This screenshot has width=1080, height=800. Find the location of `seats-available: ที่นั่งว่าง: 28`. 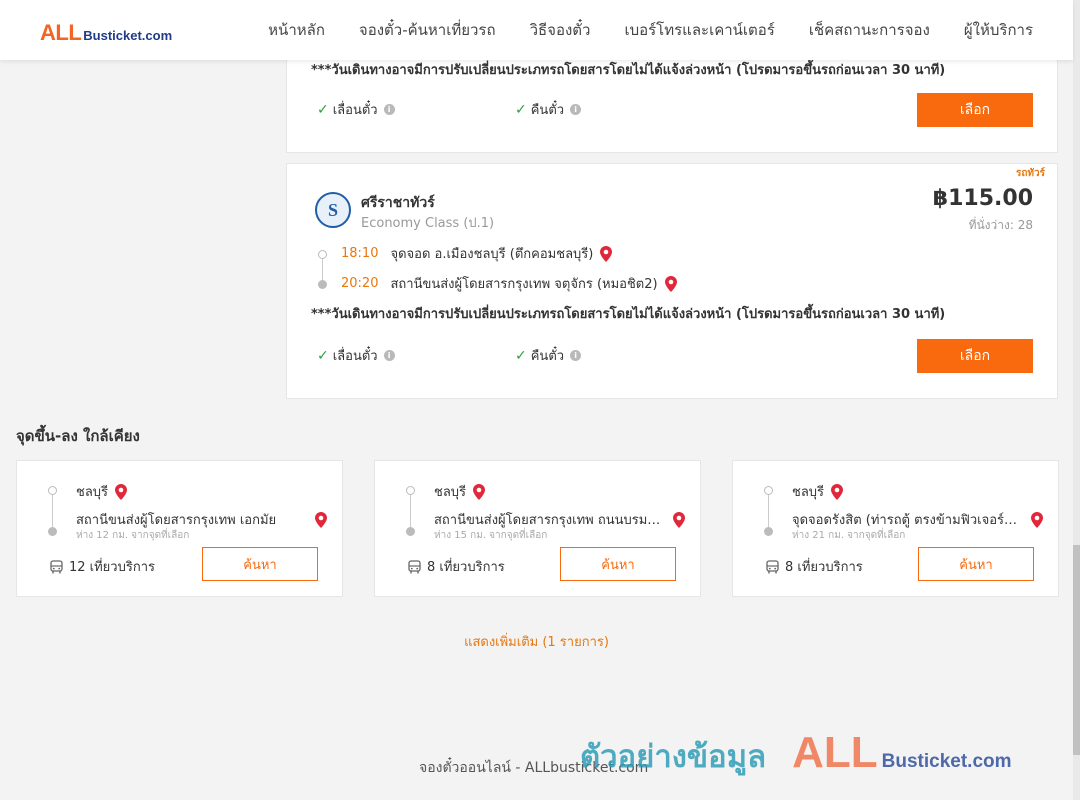

seats-available: ที่นั่งว่าง: 28 is located at coordinates (1000, 225).